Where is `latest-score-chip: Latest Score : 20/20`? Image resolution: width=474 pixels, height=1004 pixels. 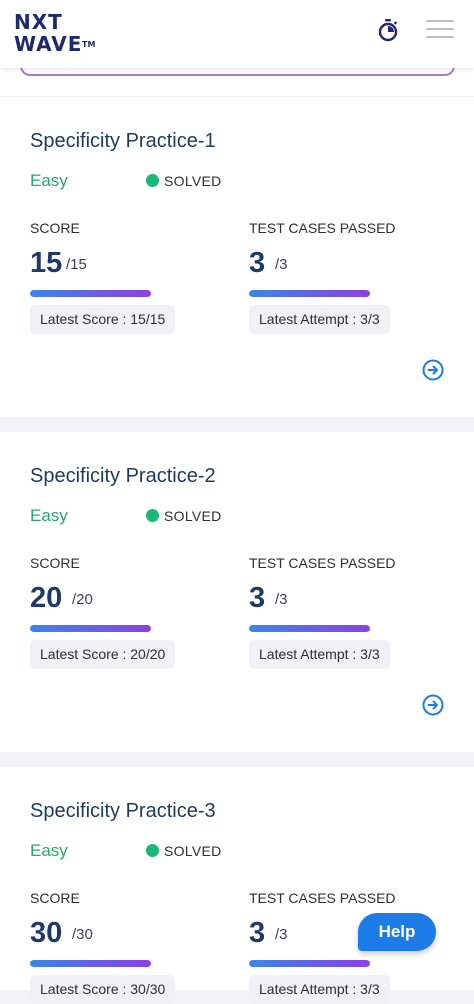 latest-score-chip: Latest Score : 20/20 is located at coordinates (103, 654).